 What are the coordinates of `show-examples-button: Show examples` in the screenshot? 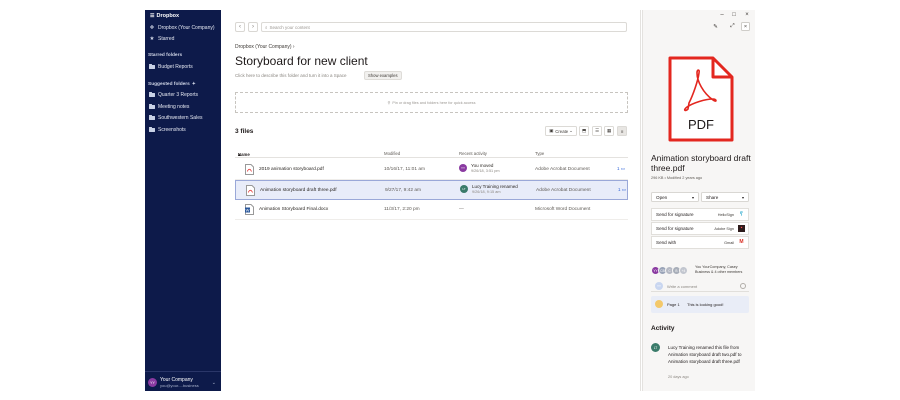 It's located at (383, 75).